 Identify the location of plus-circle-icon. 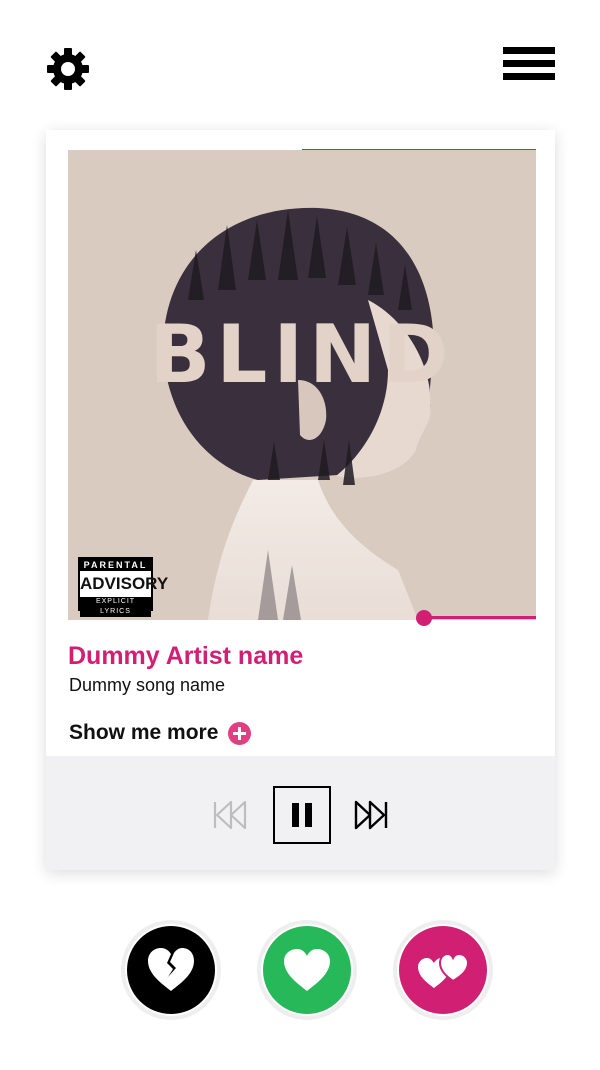
(240, 733).